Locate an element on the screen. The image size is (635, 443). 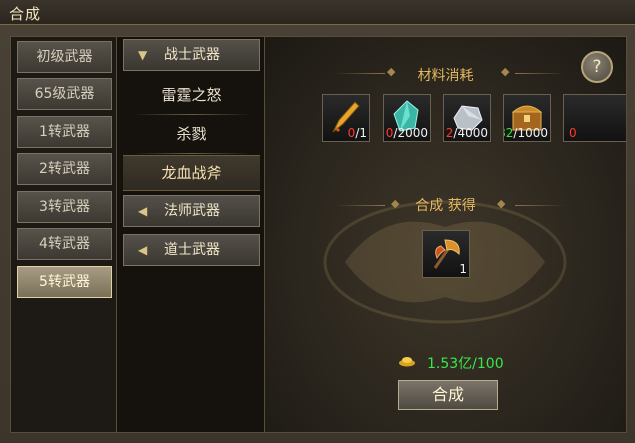
material-slot: 1982/1000 is located at coordinates (527, 118).